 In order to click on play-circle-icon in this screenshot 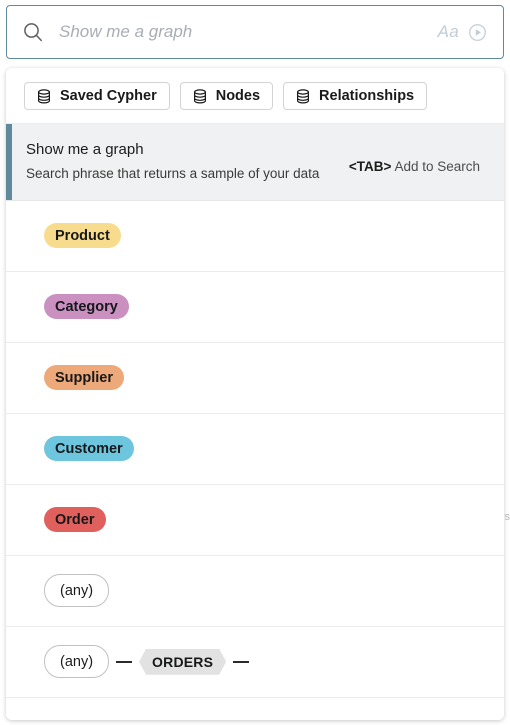, I will do `click(477, 32)`.